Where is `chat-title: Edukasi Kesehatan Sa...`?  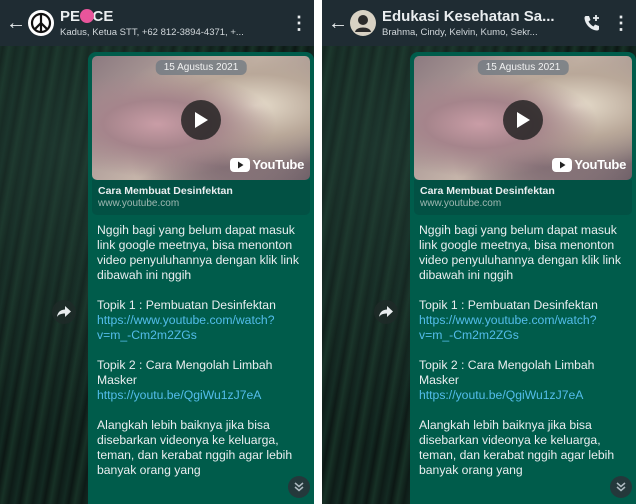 chat-title: Edukasi Kesehatan Sa... is located at coordinates (468, 16).